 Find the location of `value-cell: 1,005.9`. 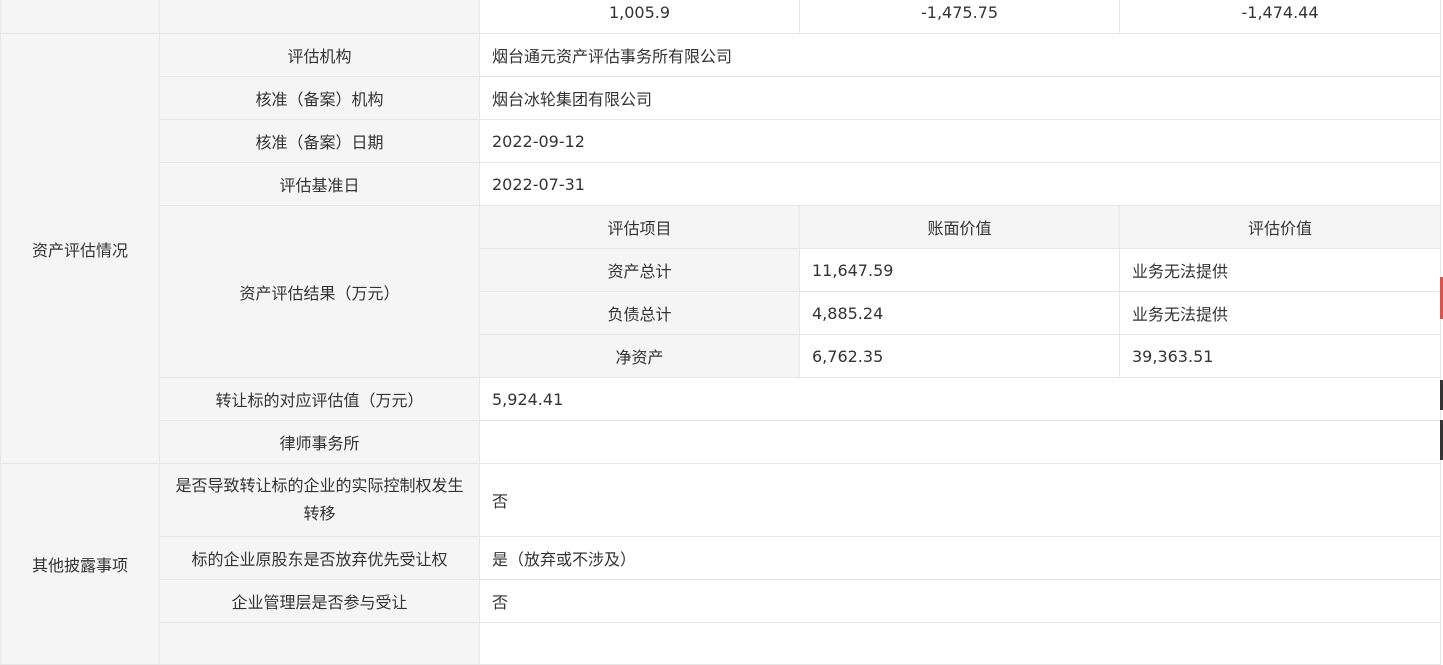

value-cell: 1,005.9 is located at coordinates (639, 17).